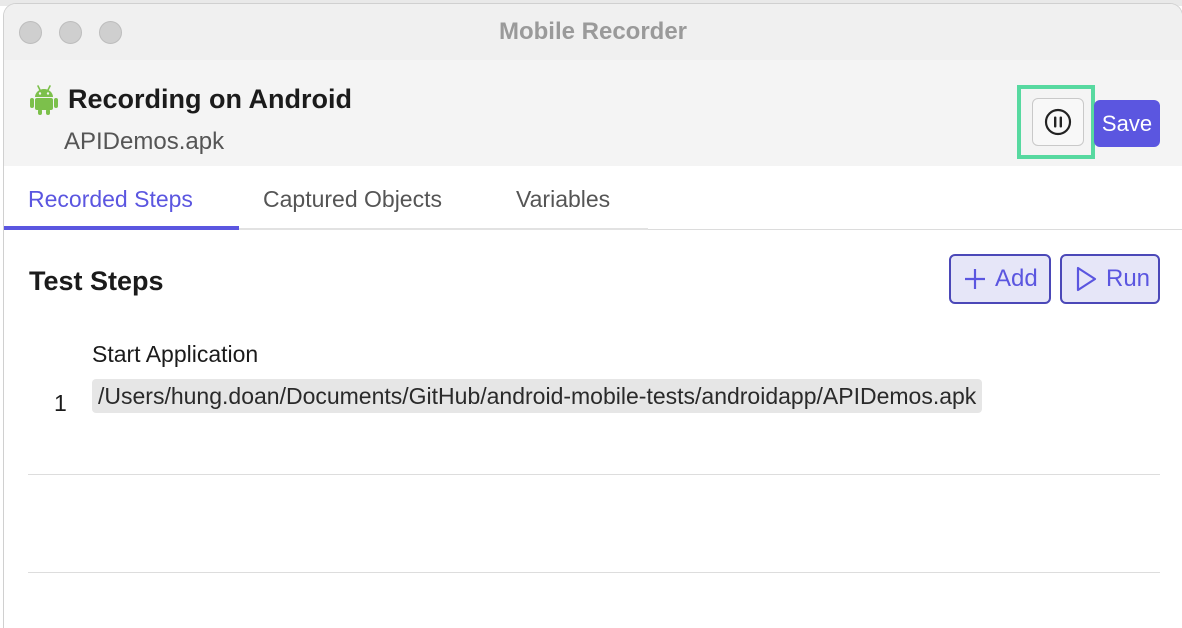 The width and height of the screenshot is (1182, 628). Describe the element at coordinates (352, 199) in the screenshot. I see `tab-captured-objects: Captured Objects` at that location.